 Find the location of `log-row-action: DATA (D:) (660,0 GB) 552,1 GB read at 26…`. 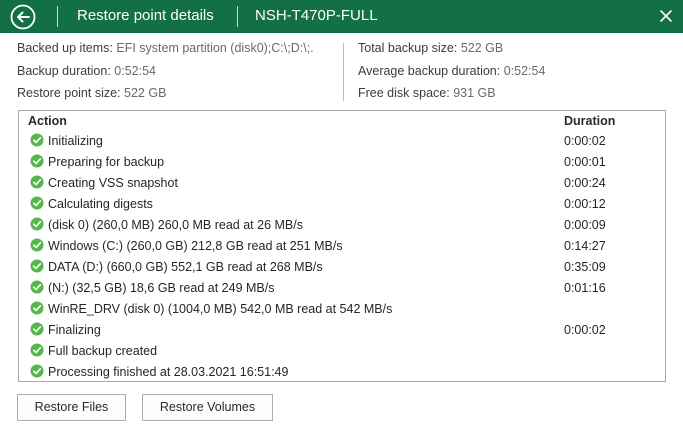

log-row-action: DATA (D:) (660,0 GB) 552,1 GB read at 26… is located at coordinates (185, 267).